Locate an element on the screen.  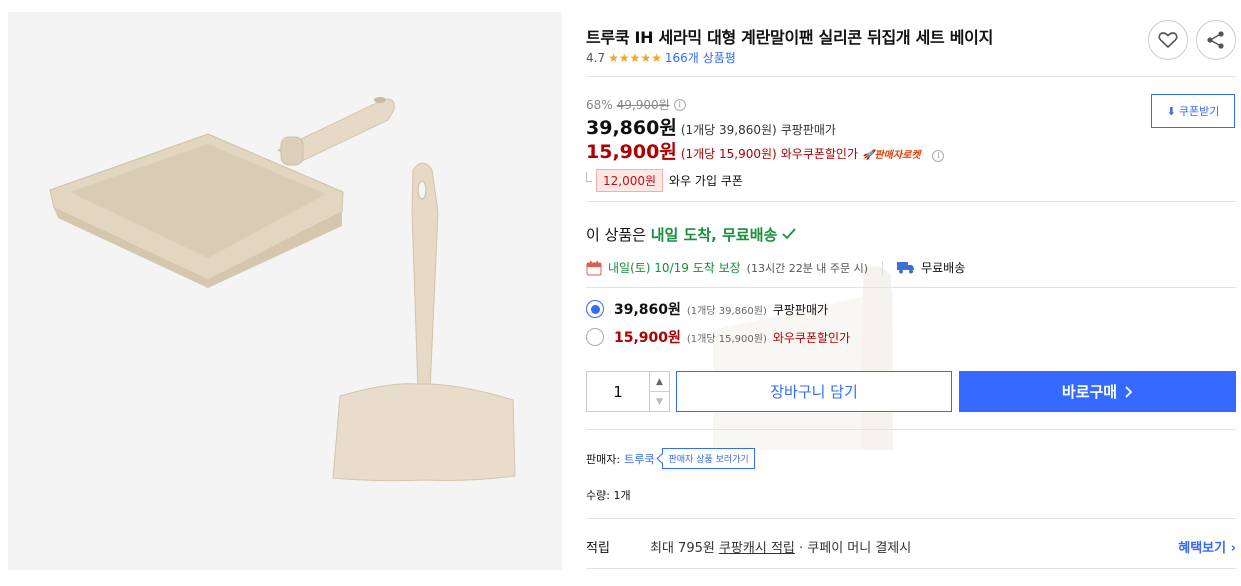
discount-rate: 68% is located at coordinates (599, 104).